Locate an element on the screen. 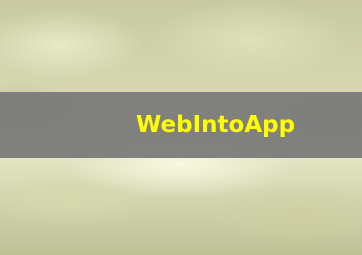 This screenshot has height=255, width=362. app-title: WebIntoApp is located at coordinates (216, 125).